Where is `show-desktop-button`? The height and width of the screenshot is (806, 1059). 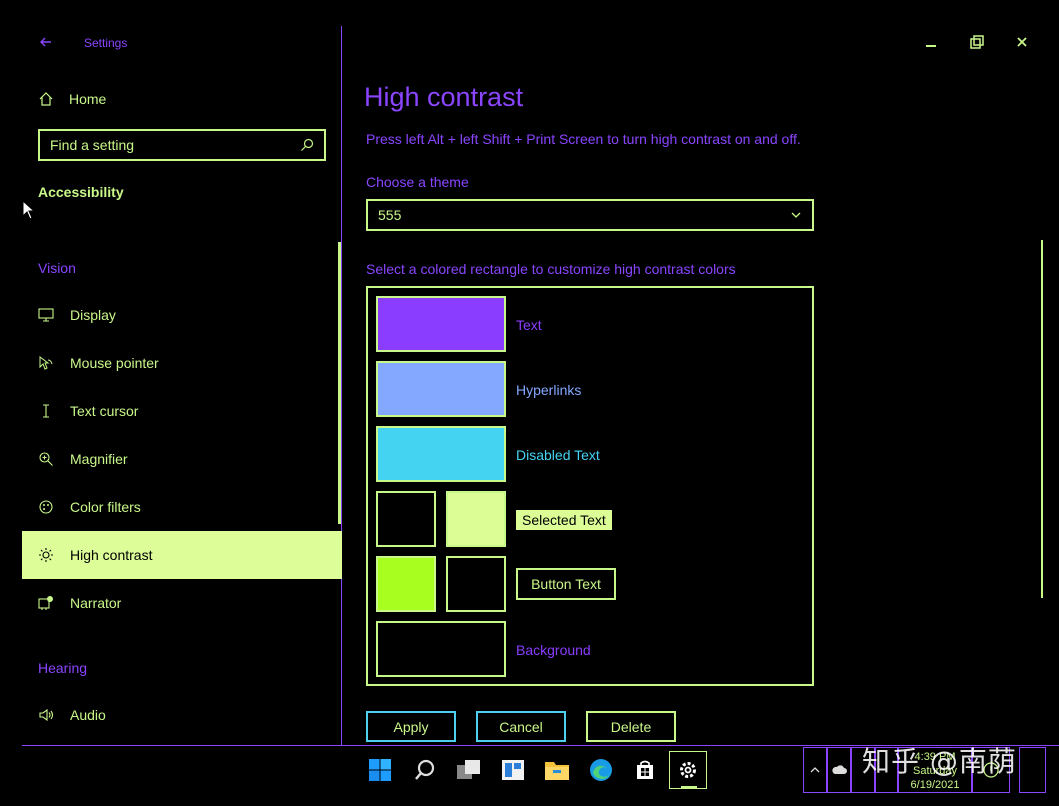 show-desktop-button is located at coordinates (1032, 770).